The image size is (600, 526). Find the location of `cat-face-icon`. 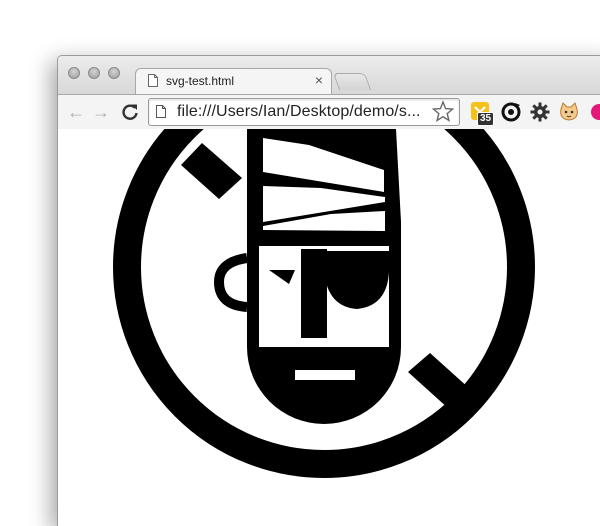

cat-face-icon is located at coordinates (569, 112).